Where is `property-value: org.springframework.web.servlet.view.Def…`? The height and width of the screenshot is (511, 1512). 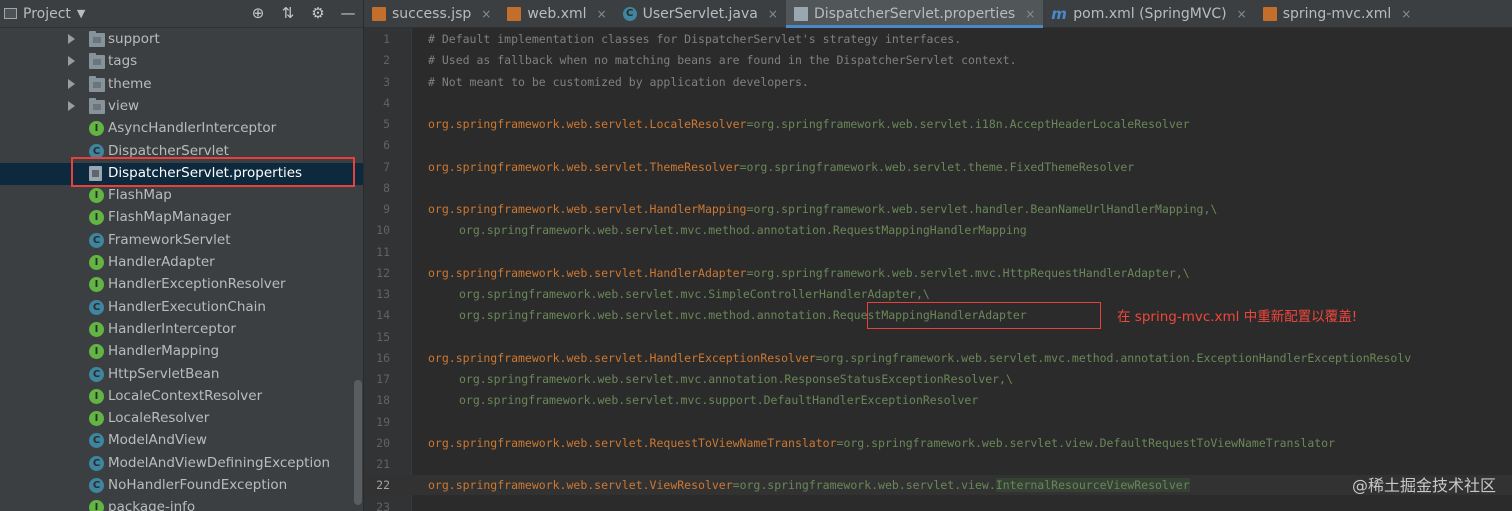 property-value: org.springframework.web.servlet.view.Def… is located at coordinates (1089, 442).